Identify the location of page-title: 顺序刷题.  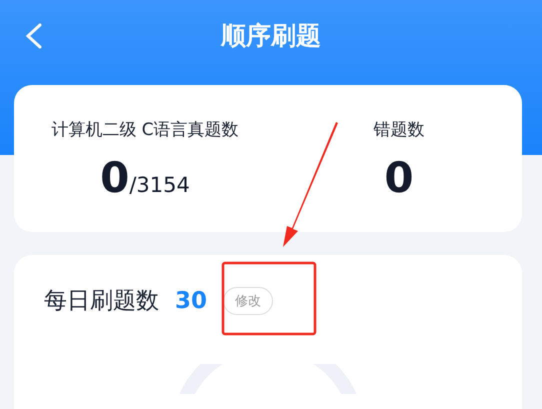
(271, 36).